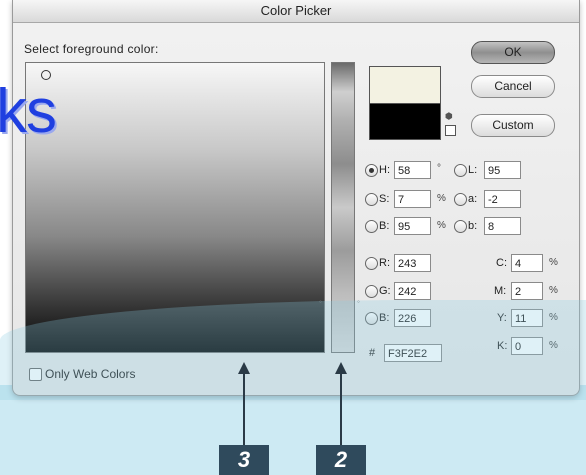 This screenshot has width=586, height=475. I want to click on green-input: 242, so click(412, 291).